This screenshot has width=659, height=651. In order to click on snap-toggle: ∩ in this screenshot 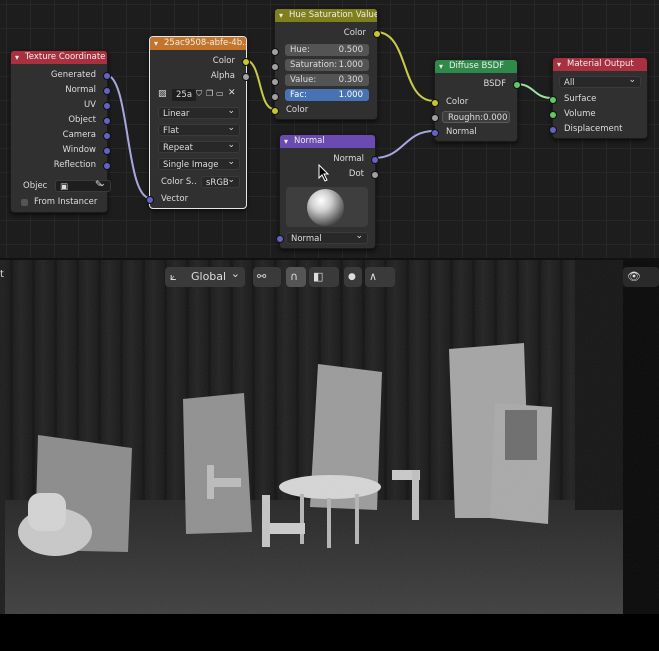, I will do `click(296, 277)`.